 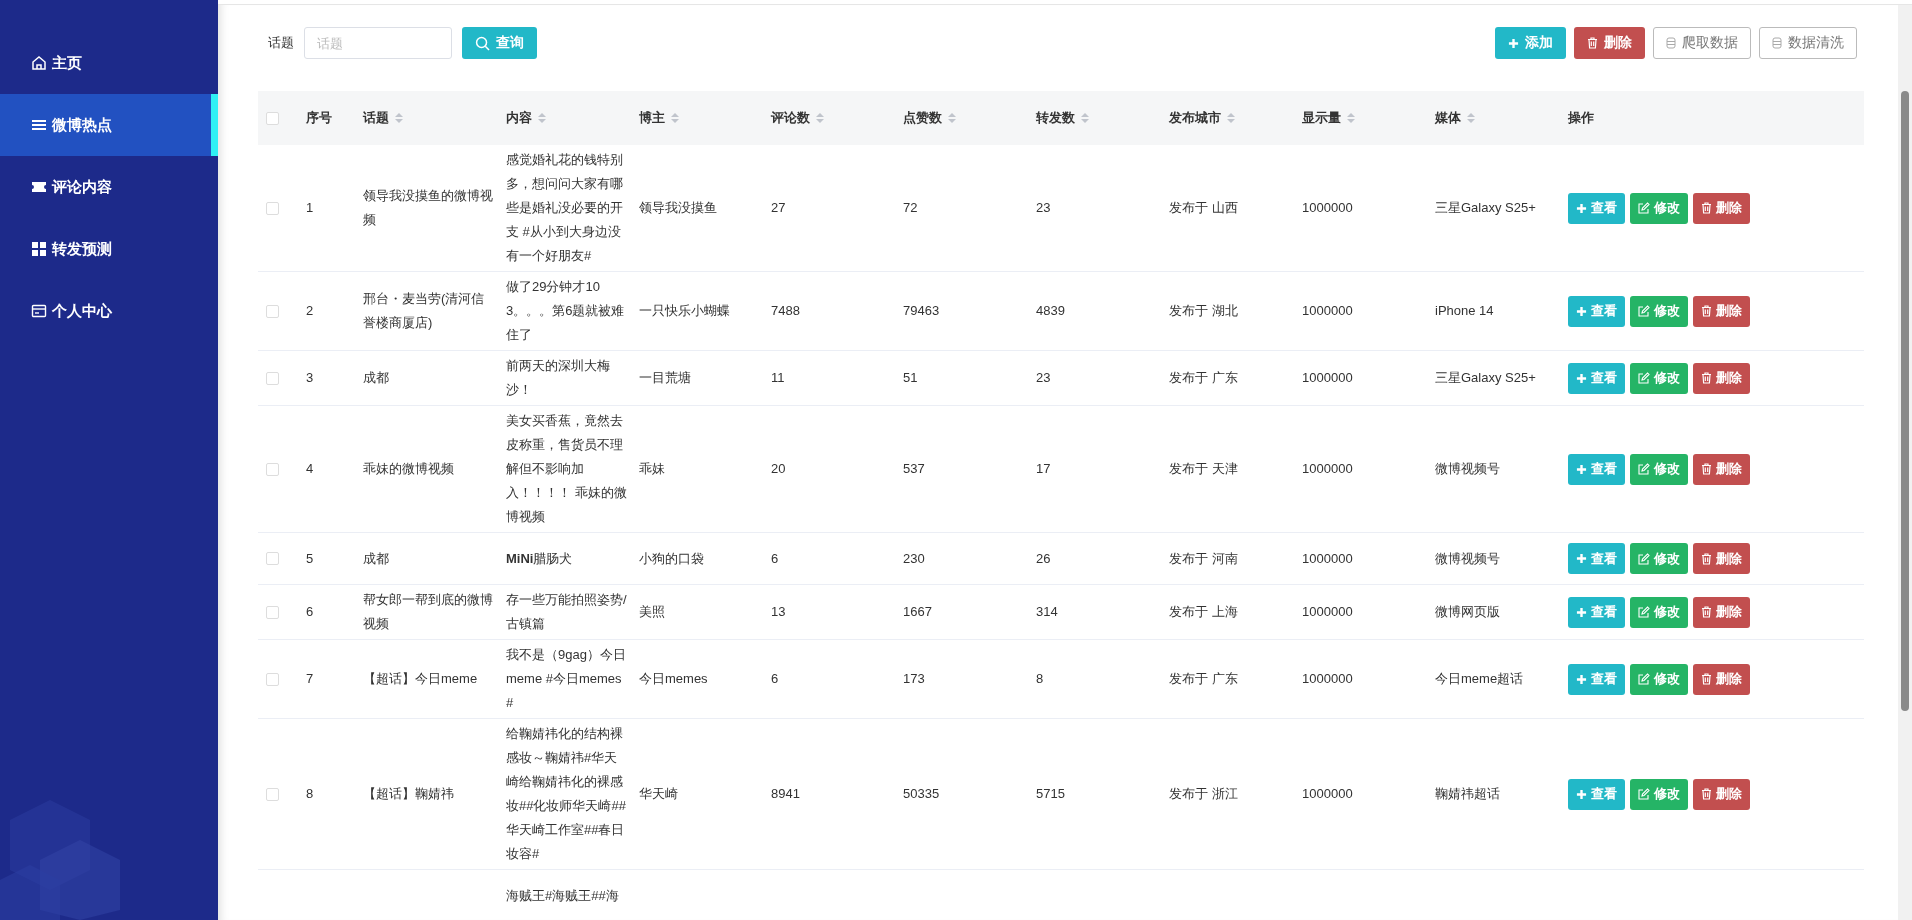 What do you see at coordinates (1455, 118) in the screenshot?
I see `column-header: 媒体` at bounding box center [1455, 118].